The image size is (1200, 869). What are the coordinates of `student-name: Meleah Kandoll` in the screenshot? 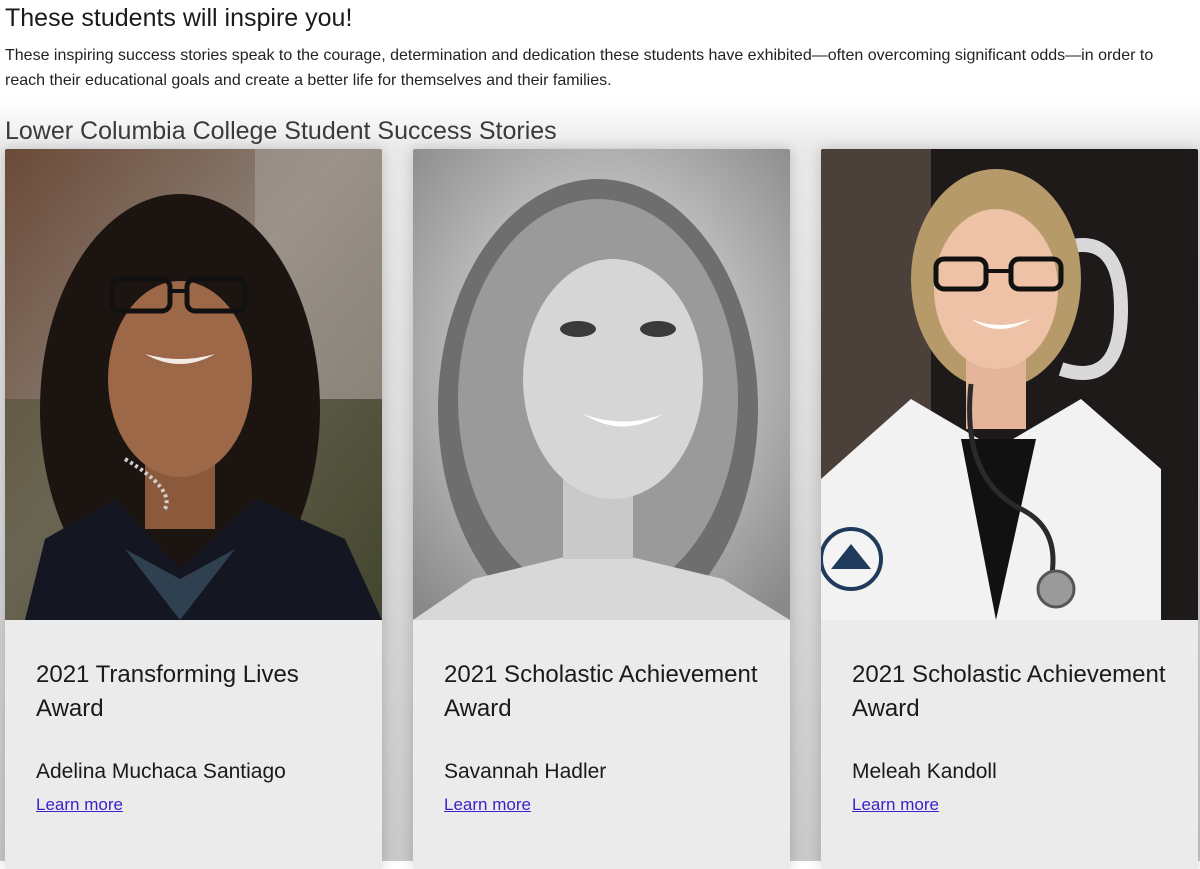 It's located at (924, 771).